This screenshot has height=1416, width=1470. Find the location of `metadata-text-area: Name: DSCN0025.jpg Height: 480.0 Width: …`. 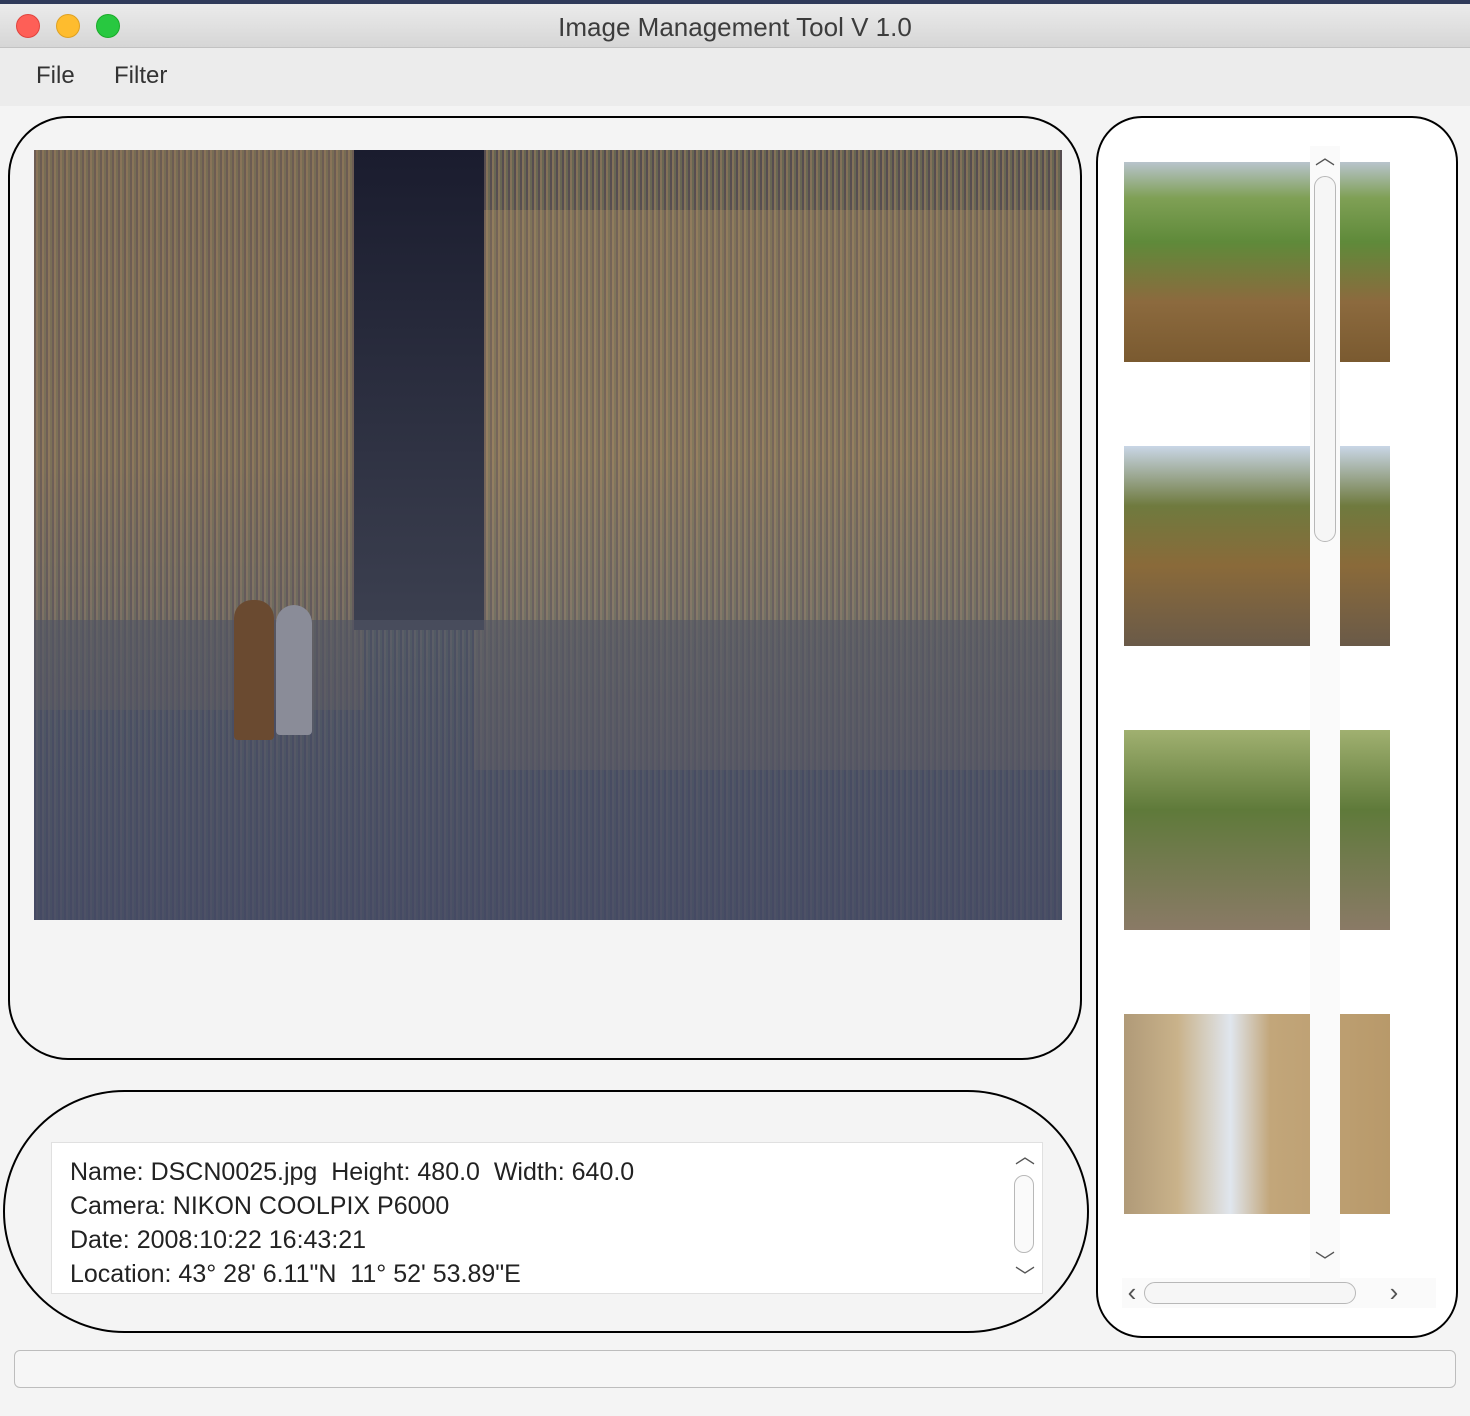

metadata-text-area: Name: DSCN0025.jpg Height: 480.0 Width: … is located at coordinates (547, 1218).